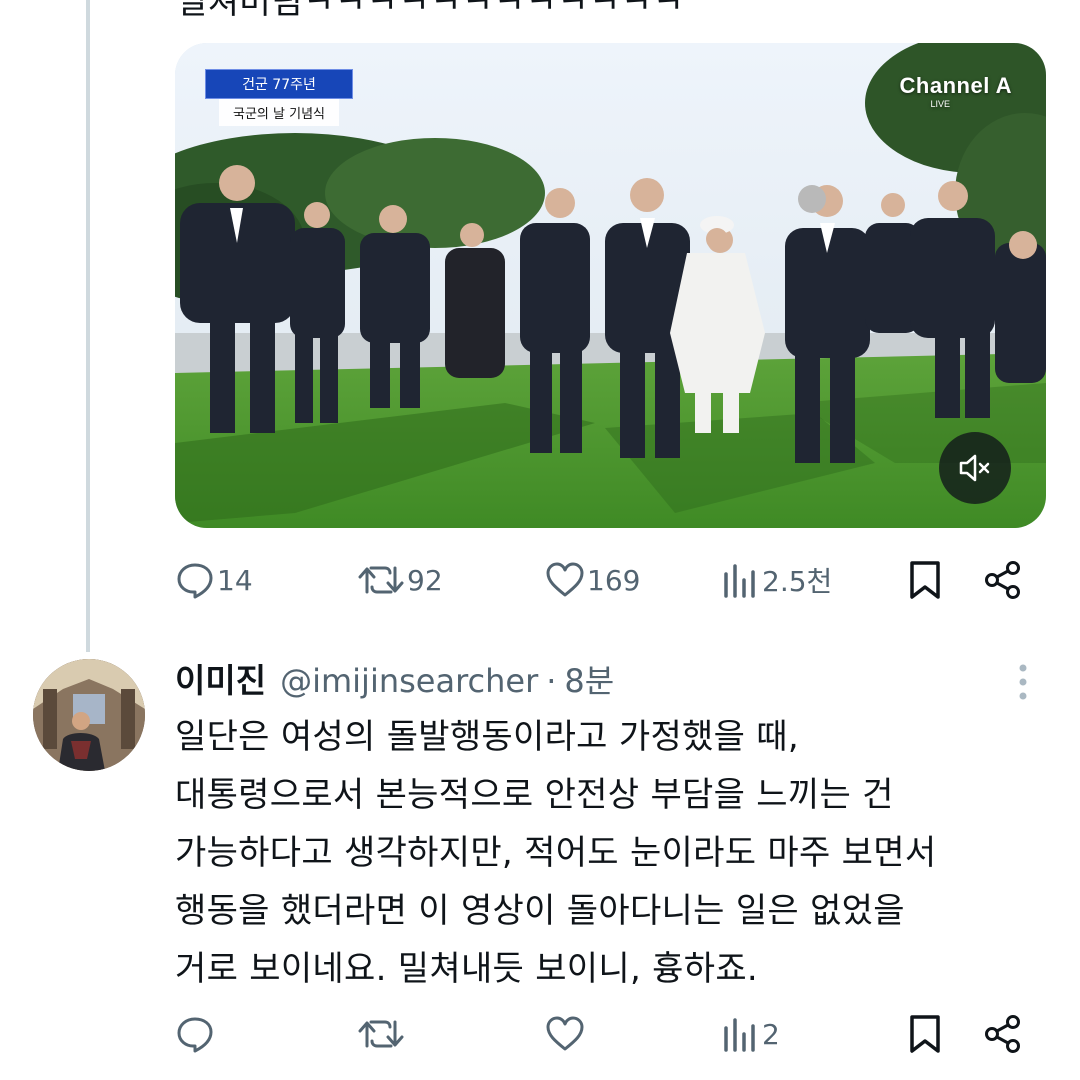 The width and height of the screenshot is (1080, 1080). Describe the element at coordinates (88, 326) in the screenshot. I see `thread-connector-line` at that location.